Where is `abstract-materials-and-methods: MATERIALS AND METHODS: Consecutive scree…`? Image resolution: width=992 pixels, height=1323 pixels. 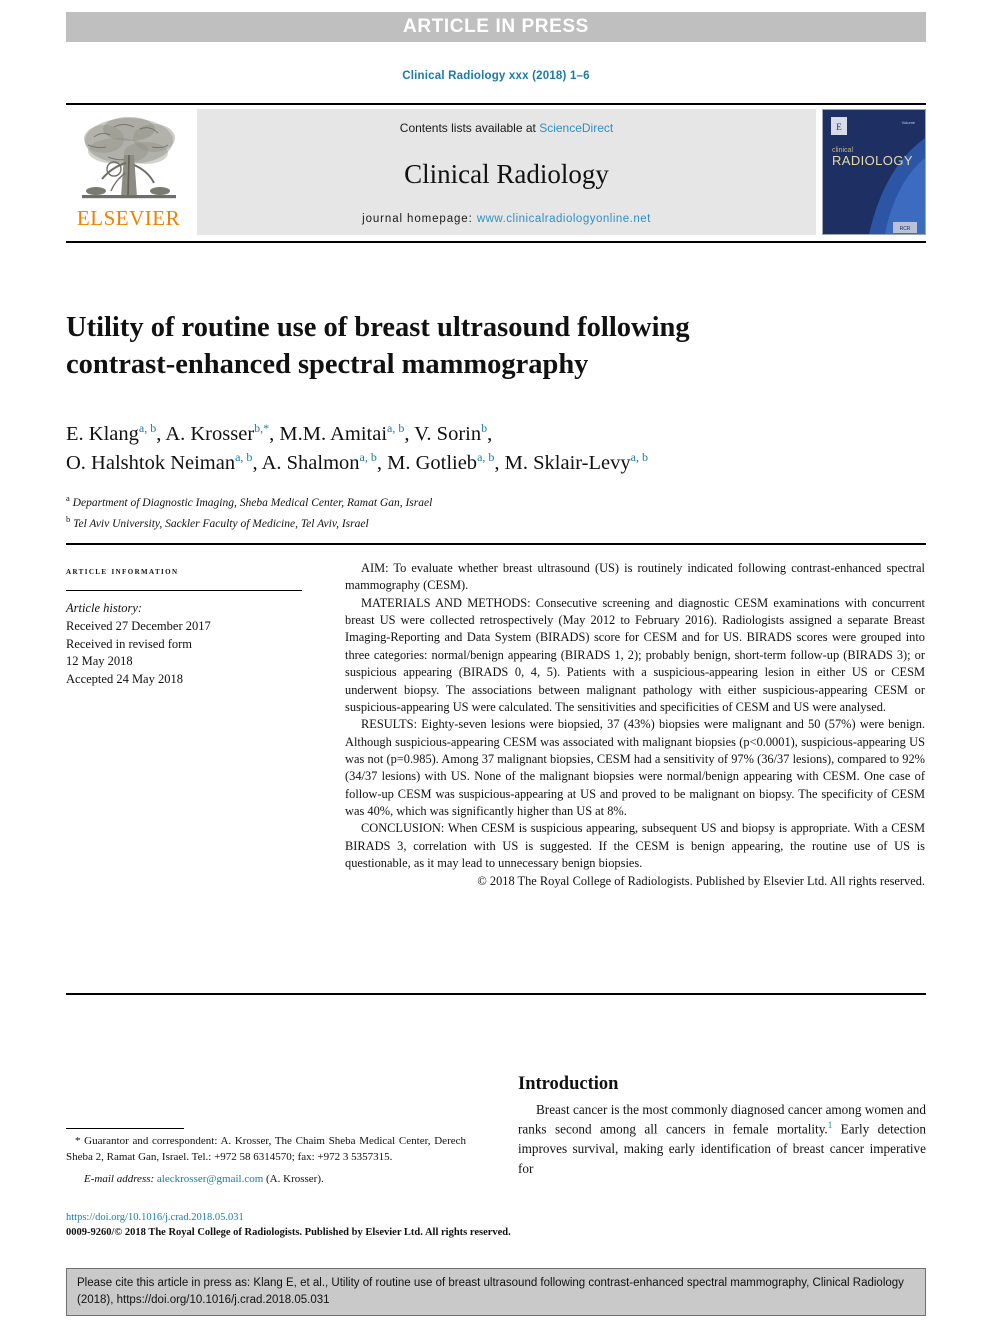 abstract-materials-and-methods: MATERIALS AND METHODS: Consecutive scree… is located at coordinates (635, 654).